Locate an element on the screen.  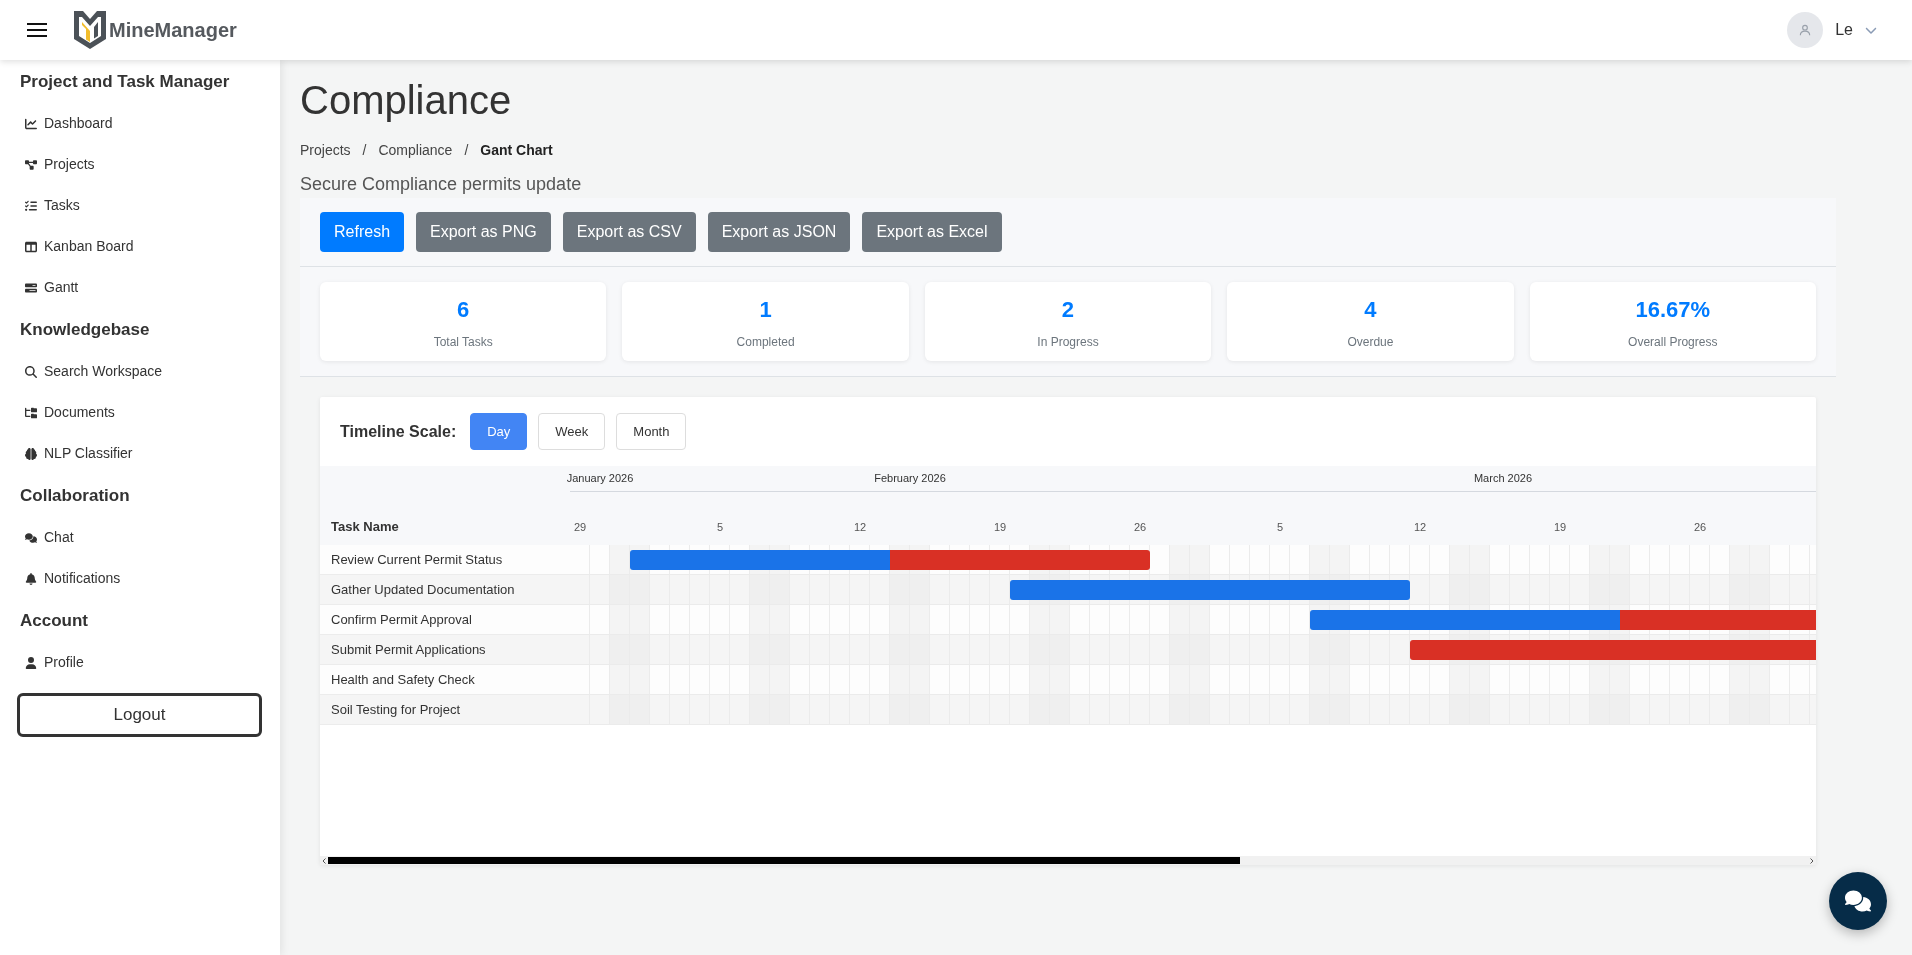
task-name-cell: Confirm Permit Approval is located at coordinates (445, 620).